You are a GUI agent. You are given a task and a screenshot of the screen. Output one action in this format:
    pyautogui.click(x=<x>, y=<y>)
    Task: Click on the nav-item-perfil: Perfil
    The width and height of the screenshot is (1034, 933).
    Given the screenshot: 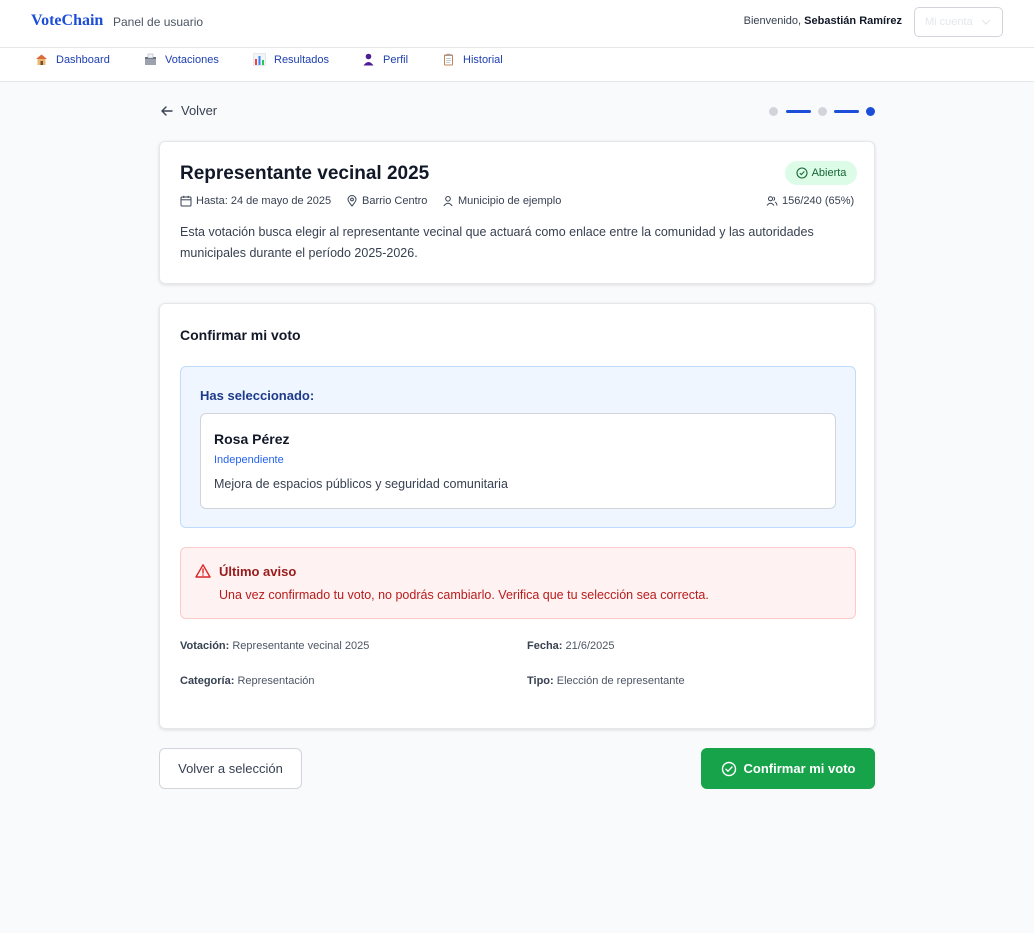 What is the action you would take?
    pyautogui.click(x=385, y=59)
    